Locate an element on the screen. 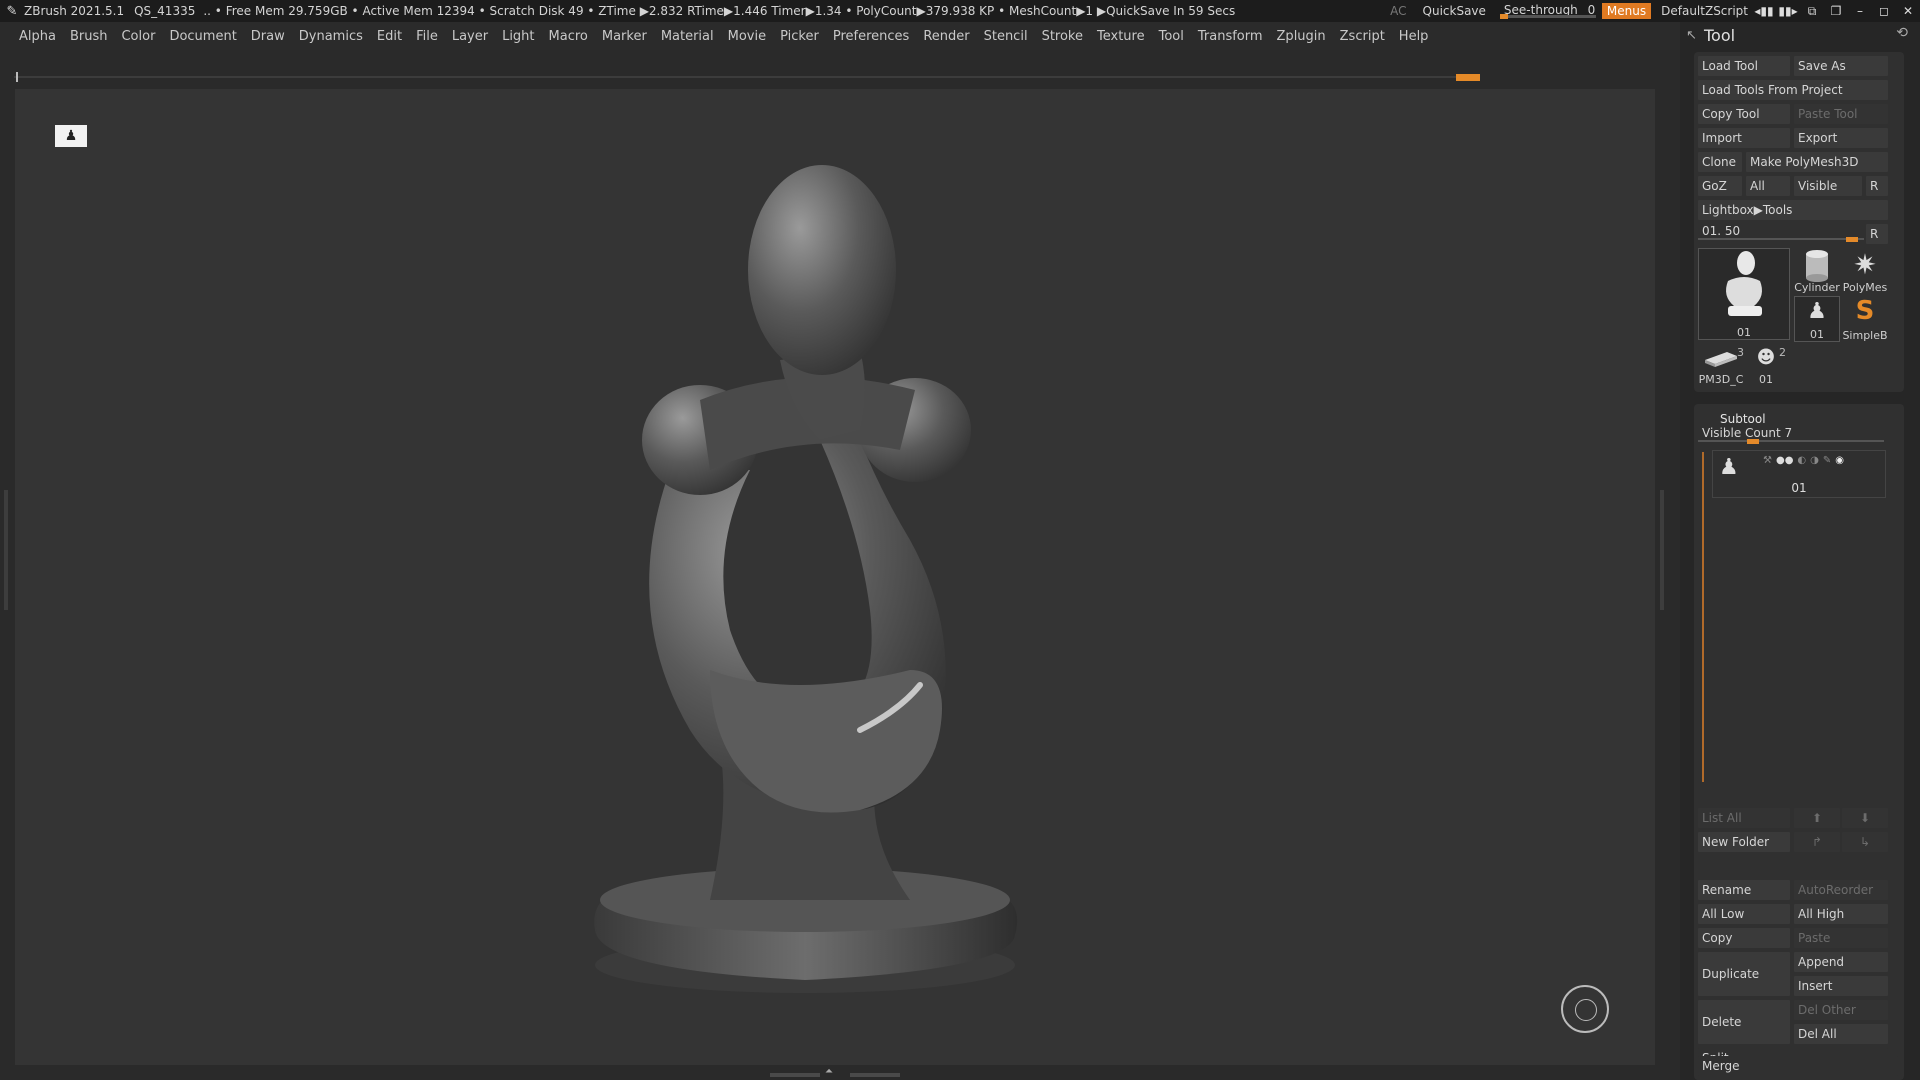 The height and width of the screenshot is (1080, 1920). tool-slider-knob is located at coordinates (1851, 239).